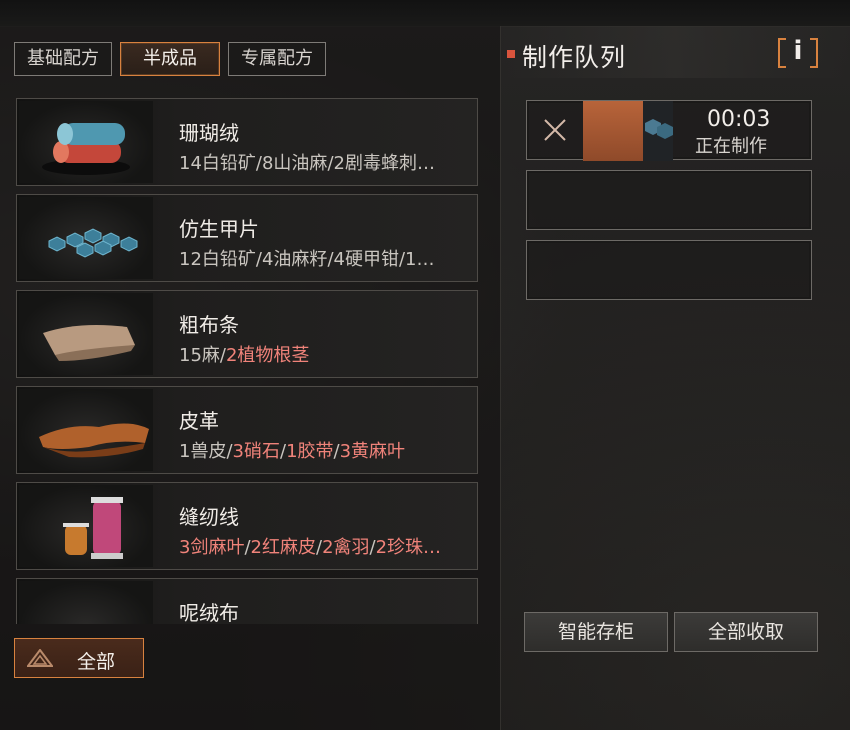  Describe the element at coordinates (372, 451) in the screenshot. I see `requirement-material: 3黄麻叶` at that location.